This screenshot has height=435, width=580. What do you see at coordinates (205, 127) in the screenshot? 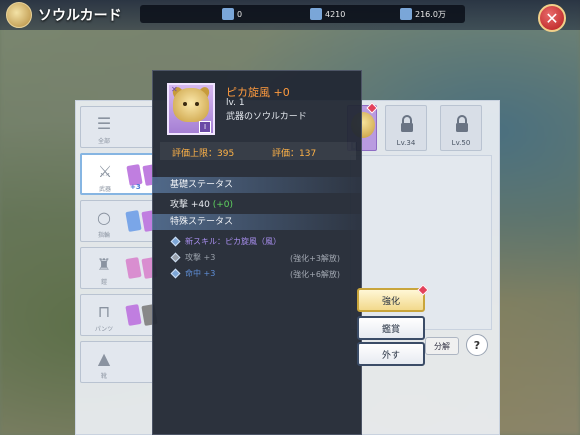
I see `rank-badge: I` at bounding box center [205, 127].